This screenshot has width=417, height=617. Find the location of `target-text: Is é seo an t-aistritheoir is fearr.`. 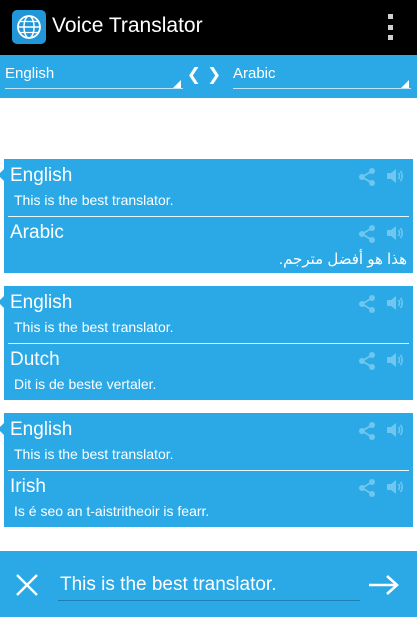

target-text: Is é seo an t-aistritheoir is fearr. is located at coordinates (112, 511).